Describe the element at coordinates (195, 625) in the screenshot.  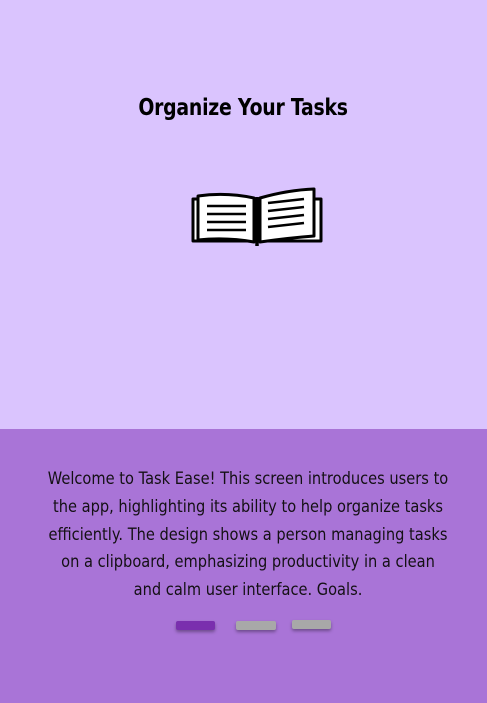
I see `page-indicator-1-active` at that location.